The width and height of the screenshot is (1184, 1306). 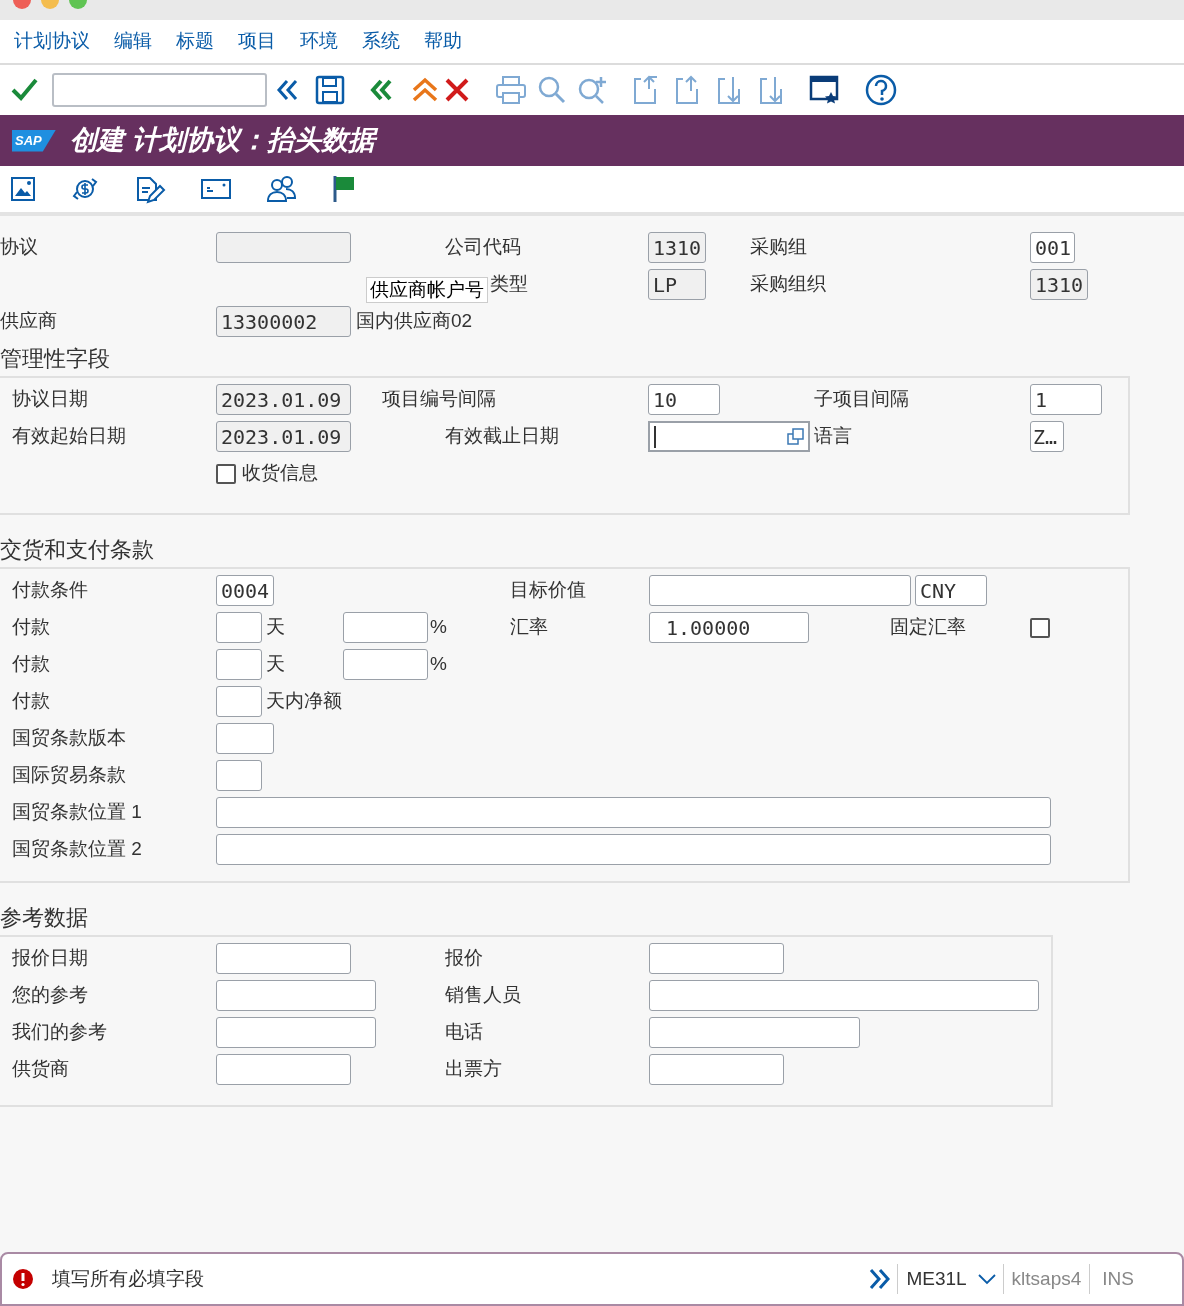 I want to click on help-icon, so click(x=881, y=90).